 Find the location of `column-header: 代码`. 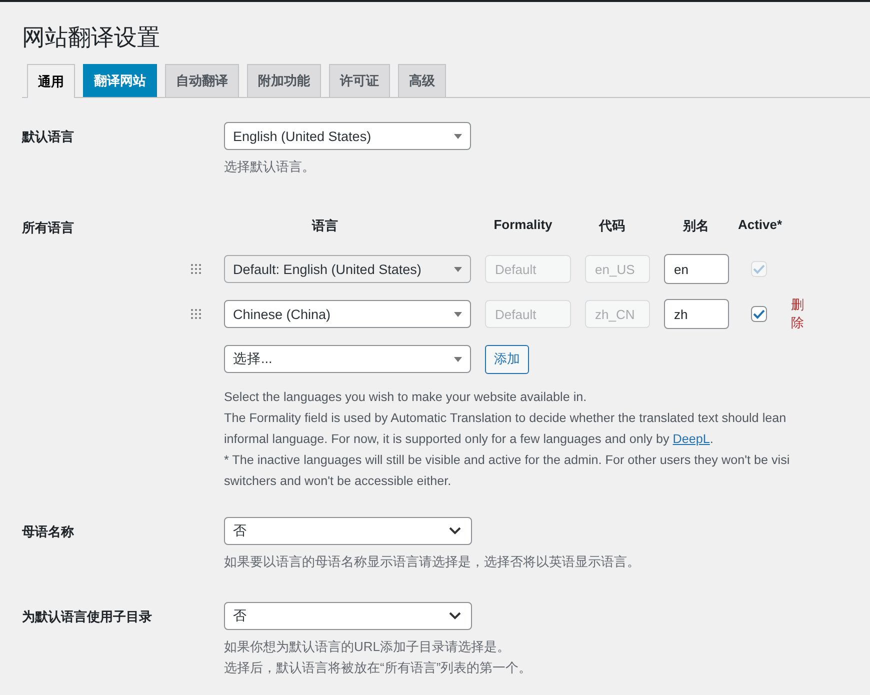

column-header: 代码 is located at coordinates (612, 226).